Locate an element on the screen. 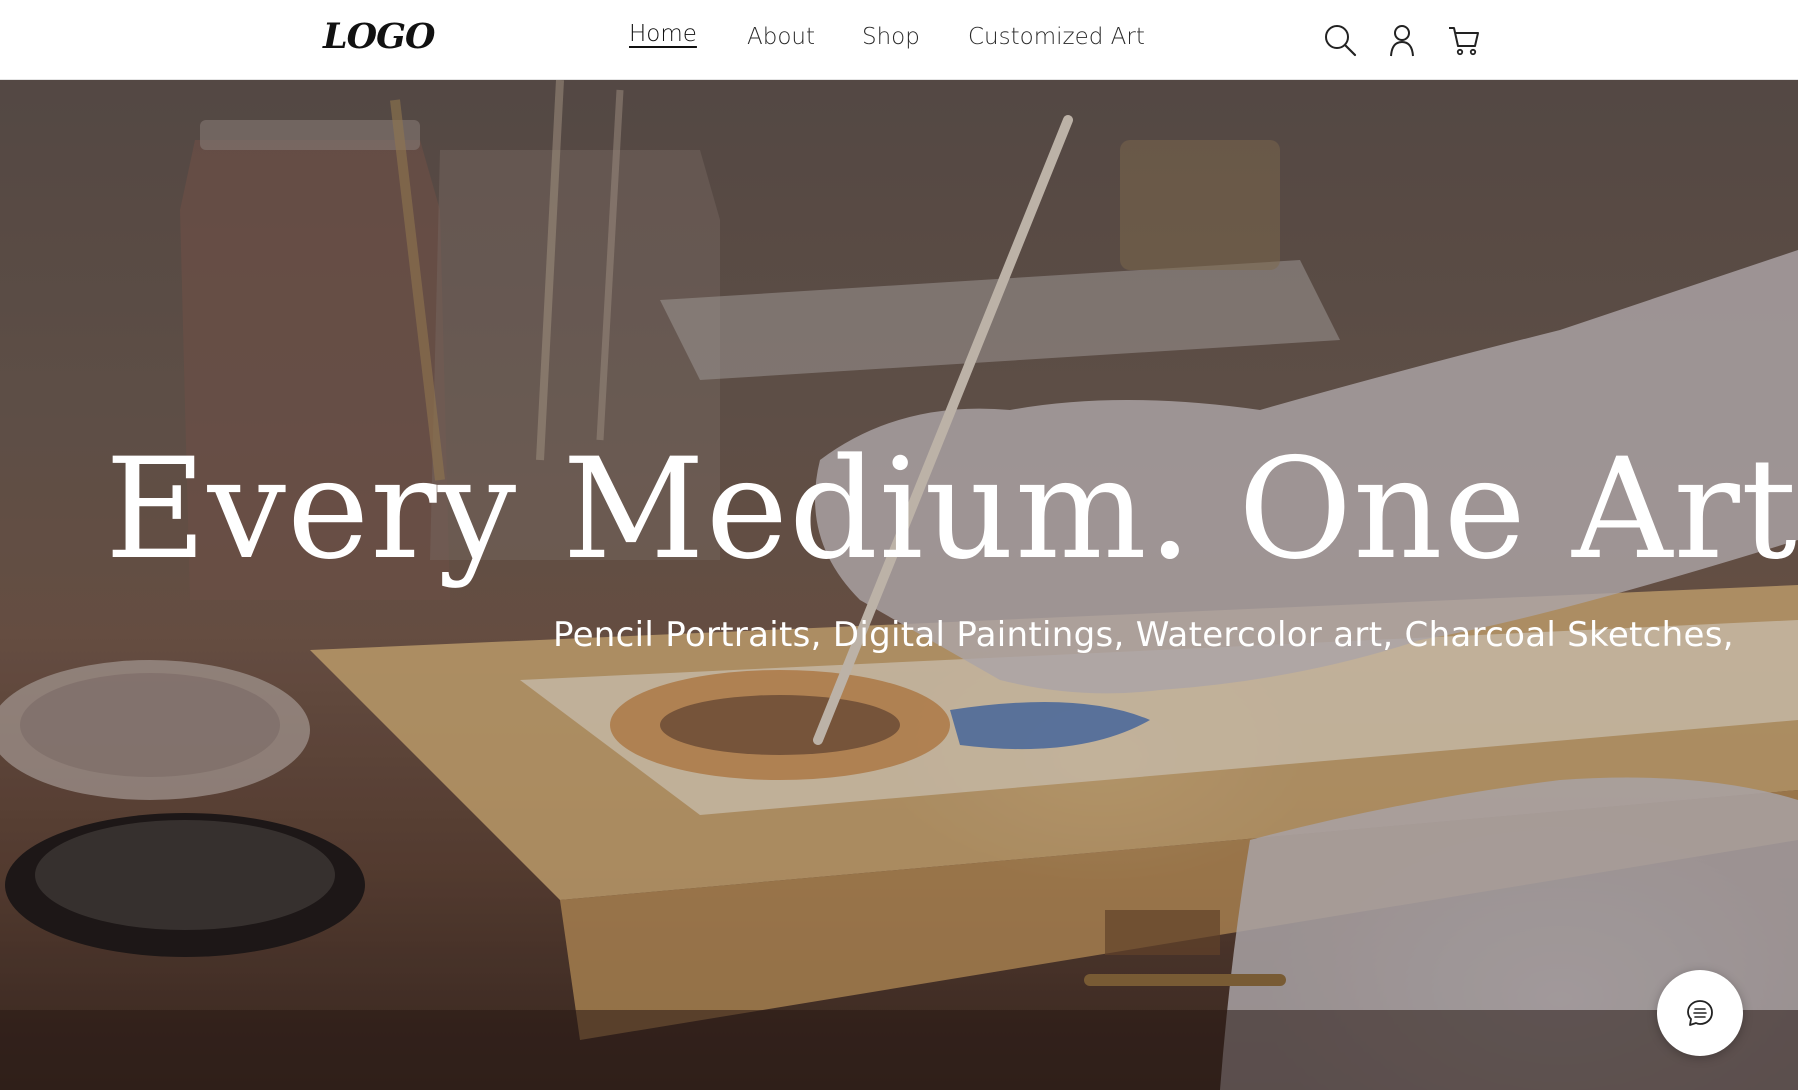 Image resolution: width=1798 pixels, height=1090 pixels. nav-about: About is located at coordinates (781, 37).